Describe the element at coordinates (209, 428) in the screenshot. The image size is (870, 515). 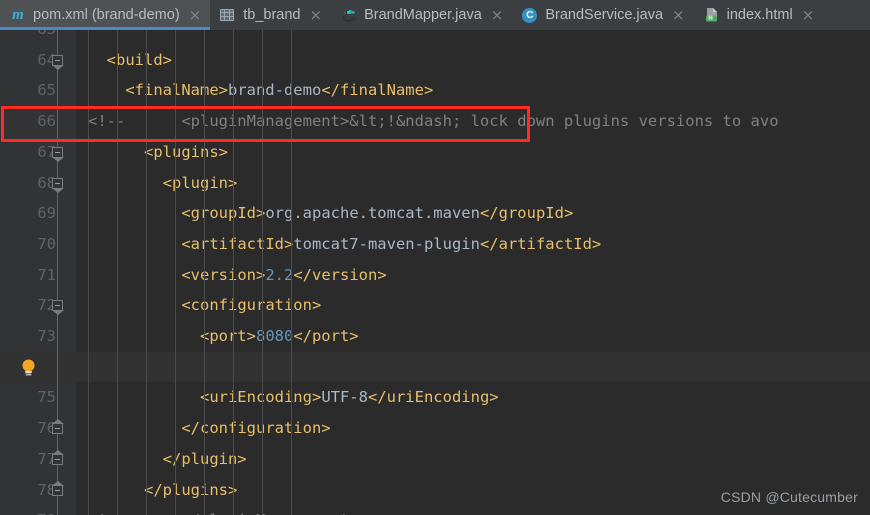
I see `code-line: </configuration>` at that location.